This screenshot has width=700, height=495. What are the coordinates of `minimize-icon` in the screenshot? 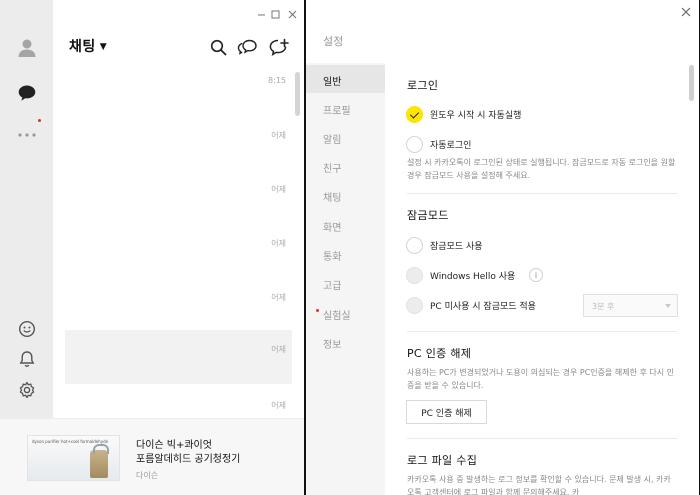 It's located at (261, 14).